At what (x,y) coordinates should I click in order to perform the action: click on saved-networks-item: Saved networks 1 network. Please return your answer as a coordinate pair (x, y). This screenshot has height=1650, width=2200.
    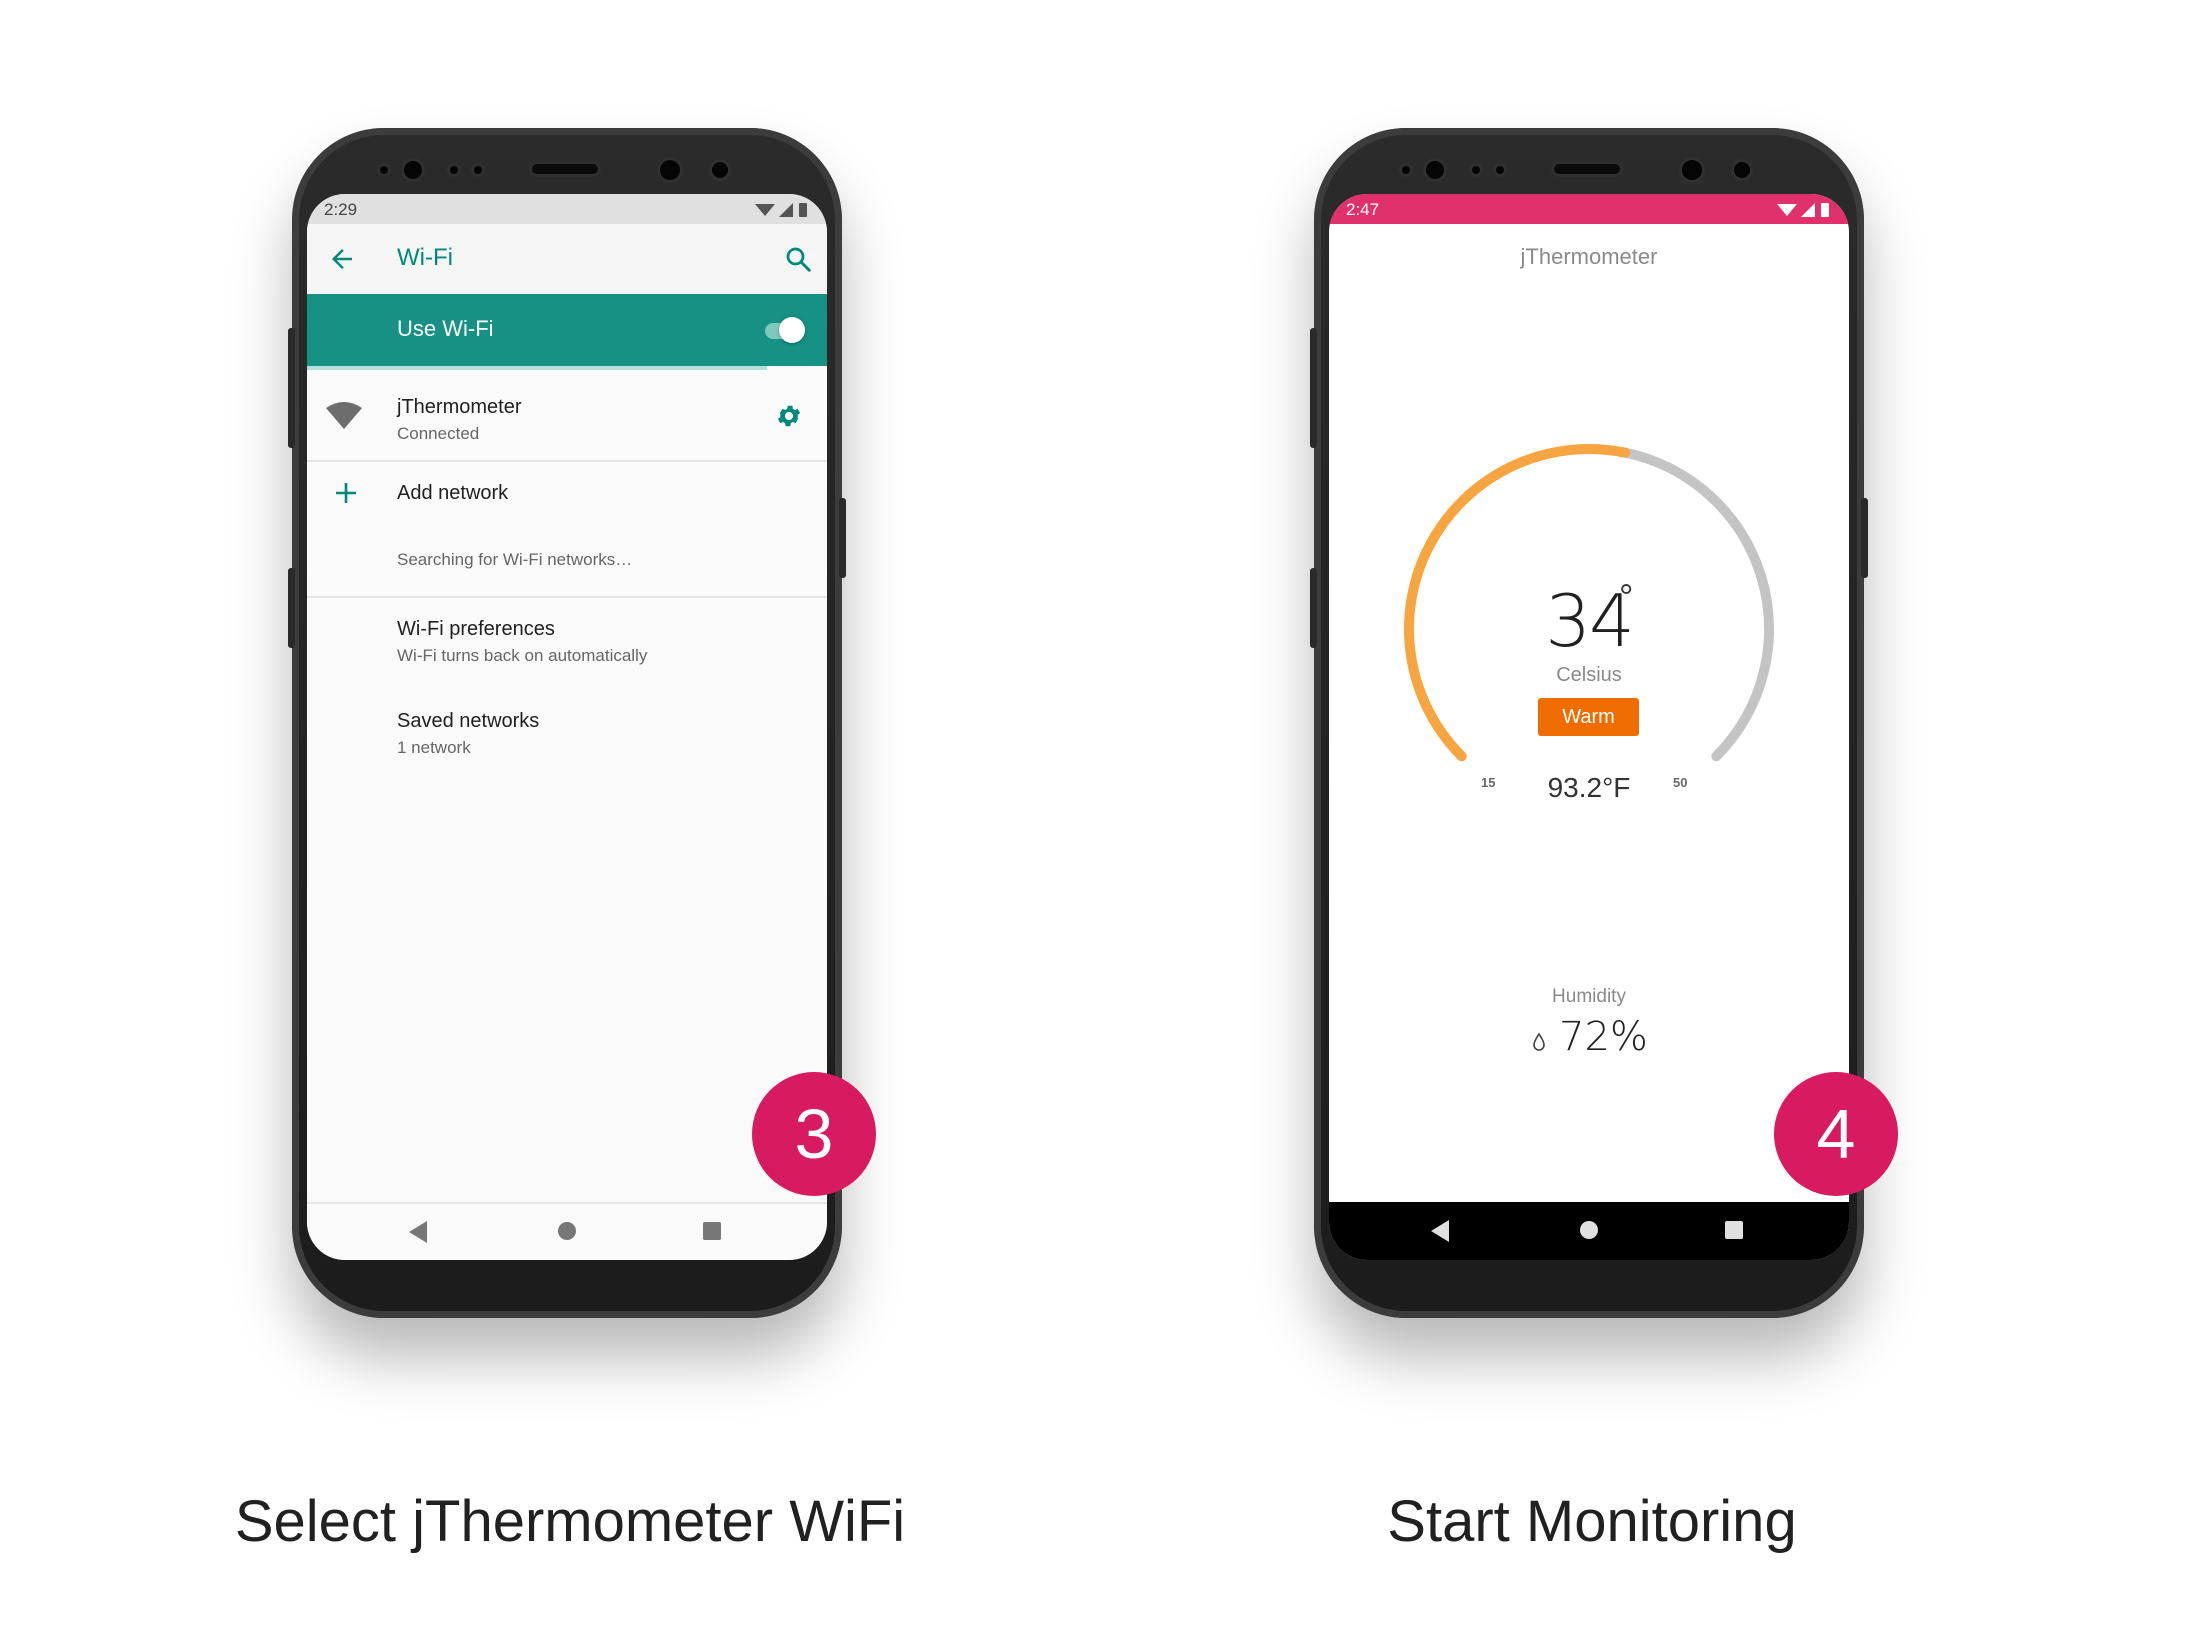
    Looking at the image, I should click on (567, 735).